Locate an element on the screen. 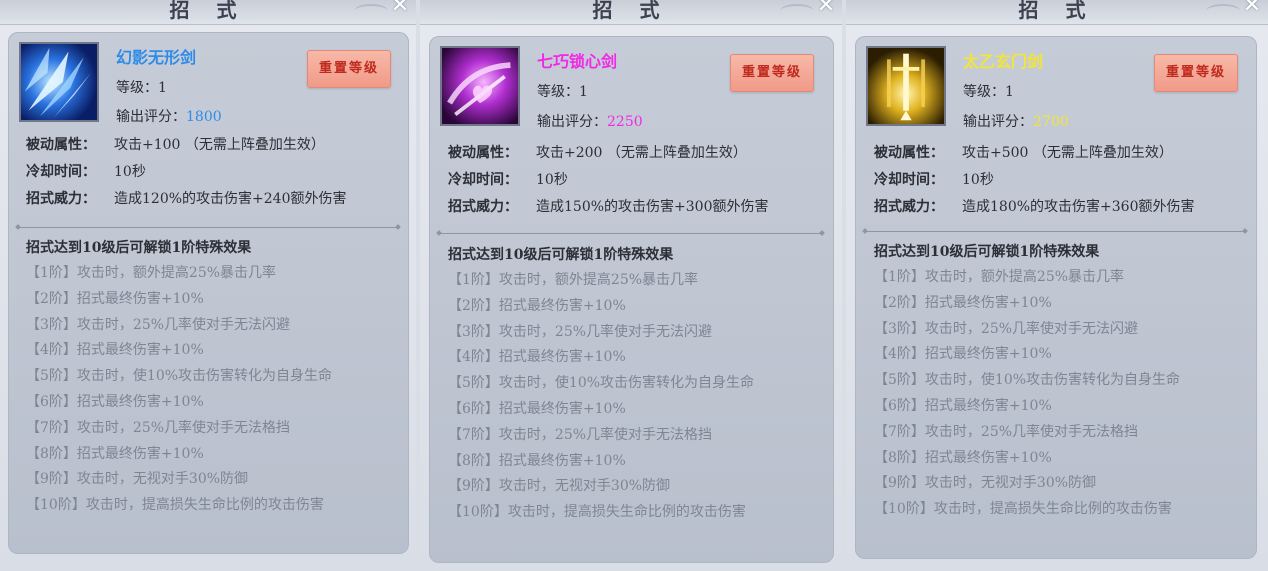 The width and height of the screenshot is (1268, 571). power-value: 造成180%的攻击伤害+360额外伤害 is located at coordinates (1078, 207).